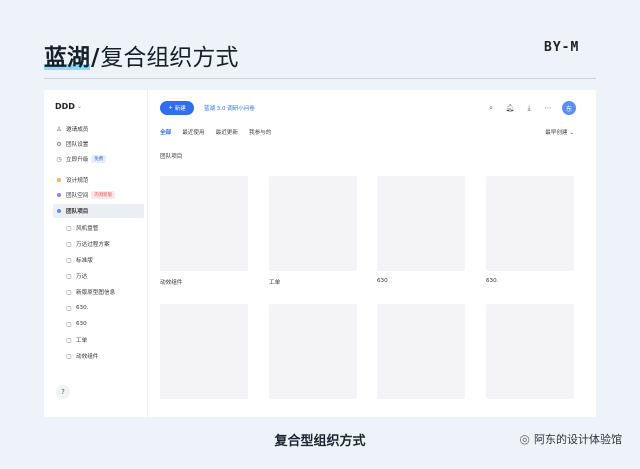  Describe the element at coordinates (556, 133) in the screenshot. I see `sort-label: 最早创建` at that location.